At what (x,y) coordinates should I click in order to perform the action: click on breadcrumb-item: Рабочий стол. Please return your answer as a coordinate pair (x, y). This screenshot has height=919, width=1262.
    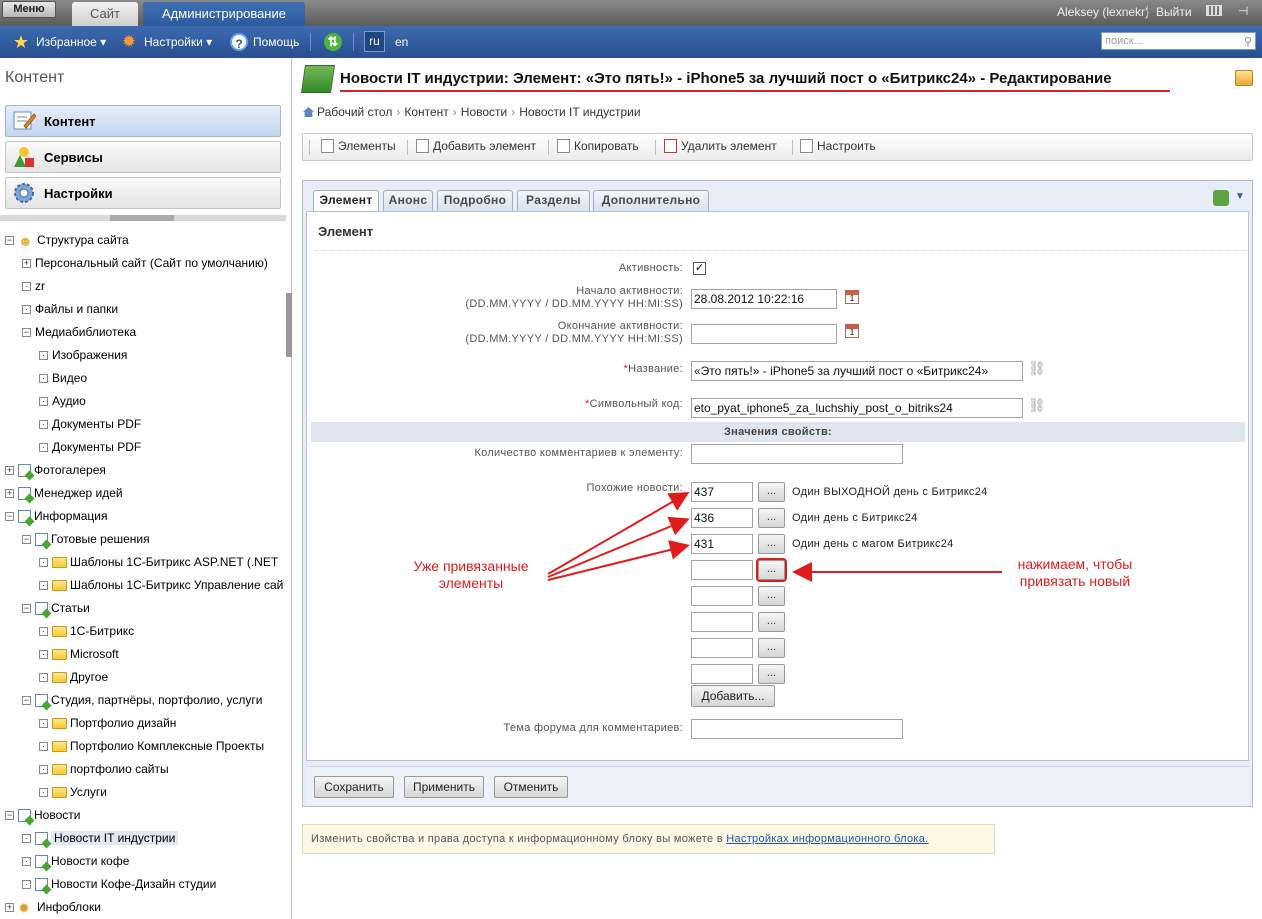
    Looking at the image, I should click on (354, 112).